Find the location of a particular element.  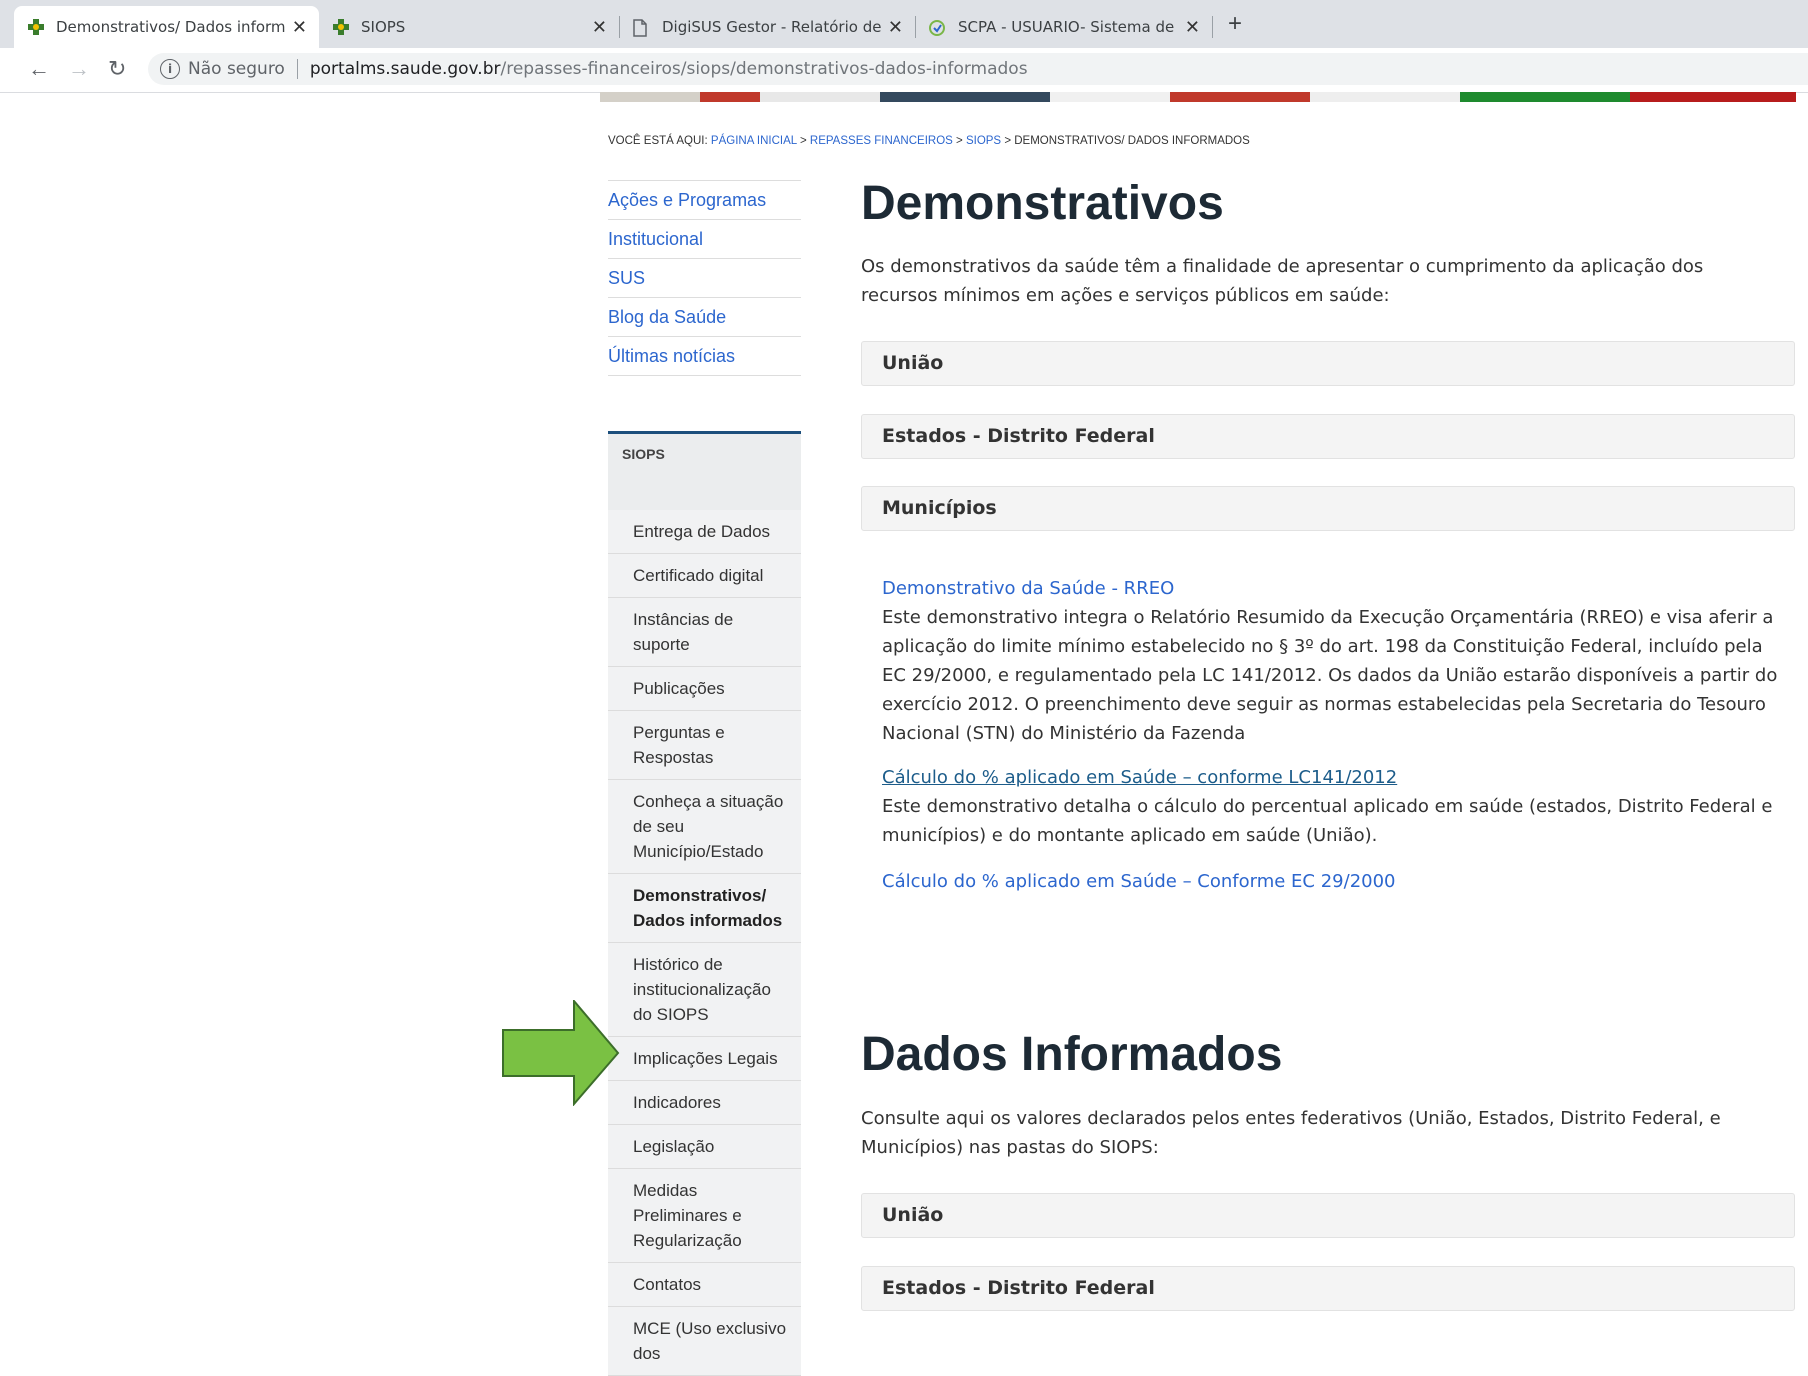

siops-item-indicadores: Indicadores is located at coordinates (704, 1103).